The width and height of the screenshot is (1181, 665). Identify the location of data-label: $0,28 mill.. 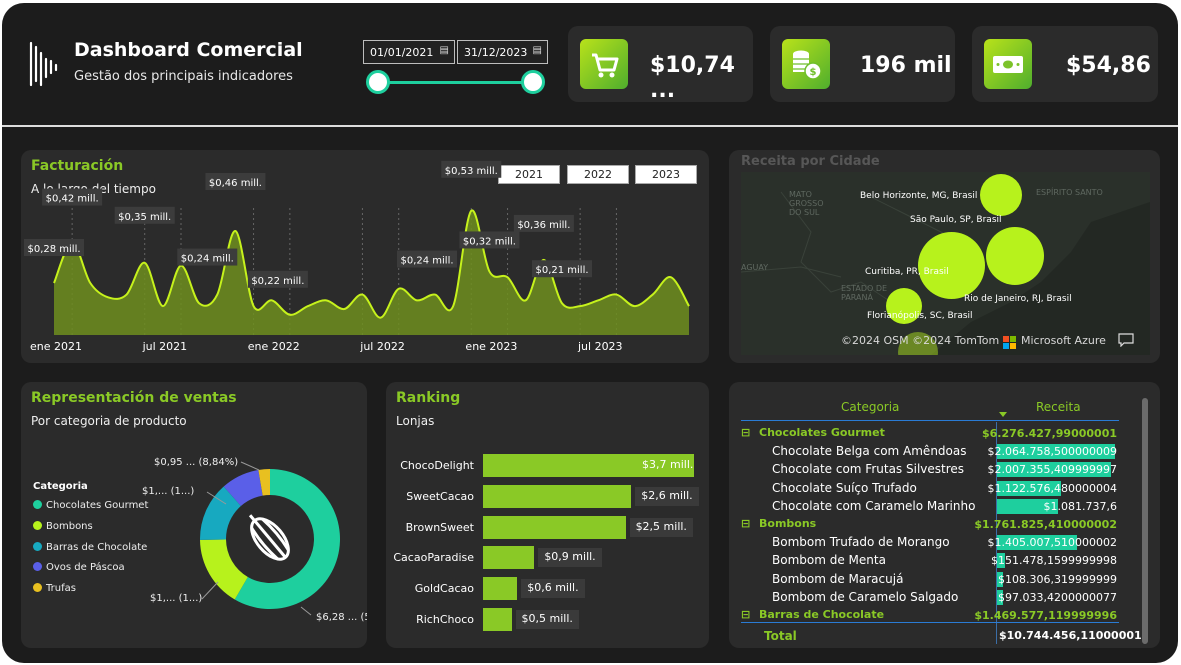
(54, 247).